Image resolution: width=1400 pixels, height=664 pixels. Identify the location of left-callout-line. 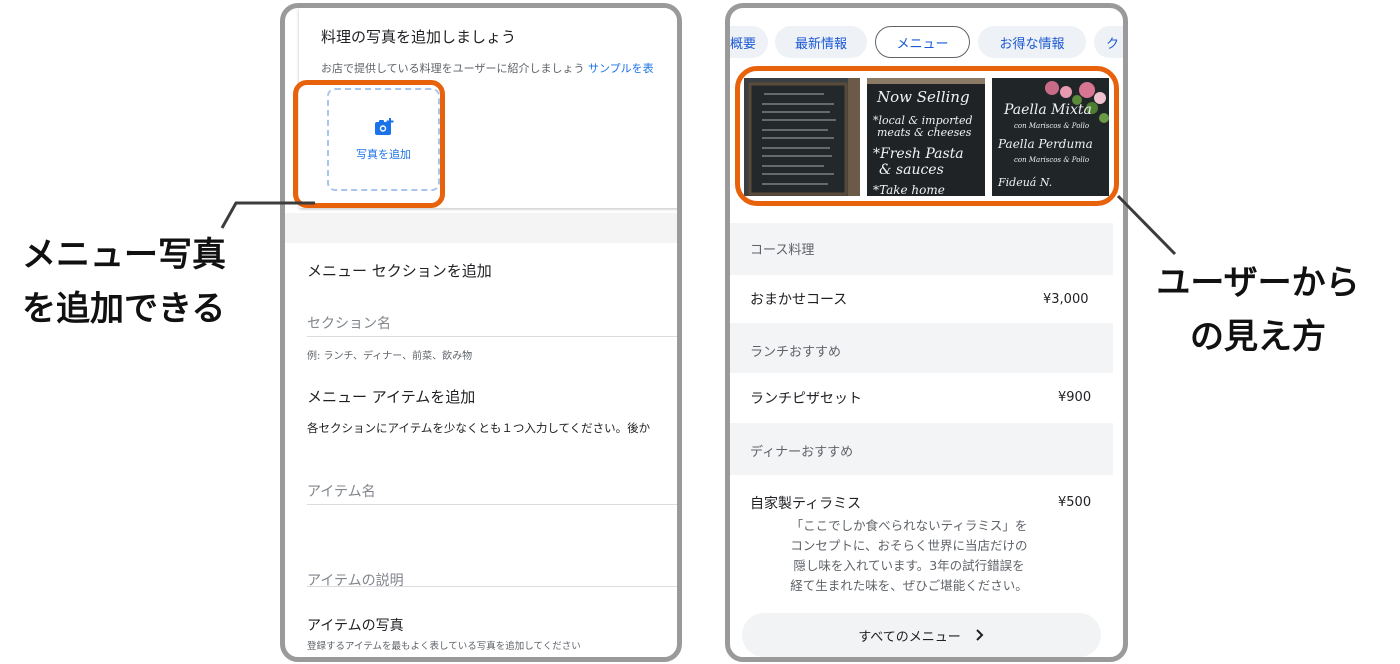
(267, 215).